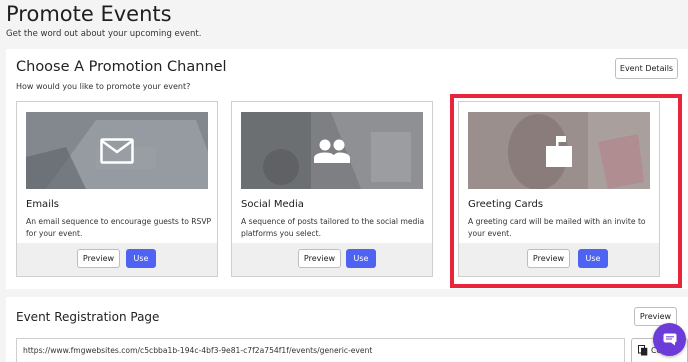 The width and height of the screenshot is (688, 362). I want to click on page-title: Promote Events, so click(89, 14).